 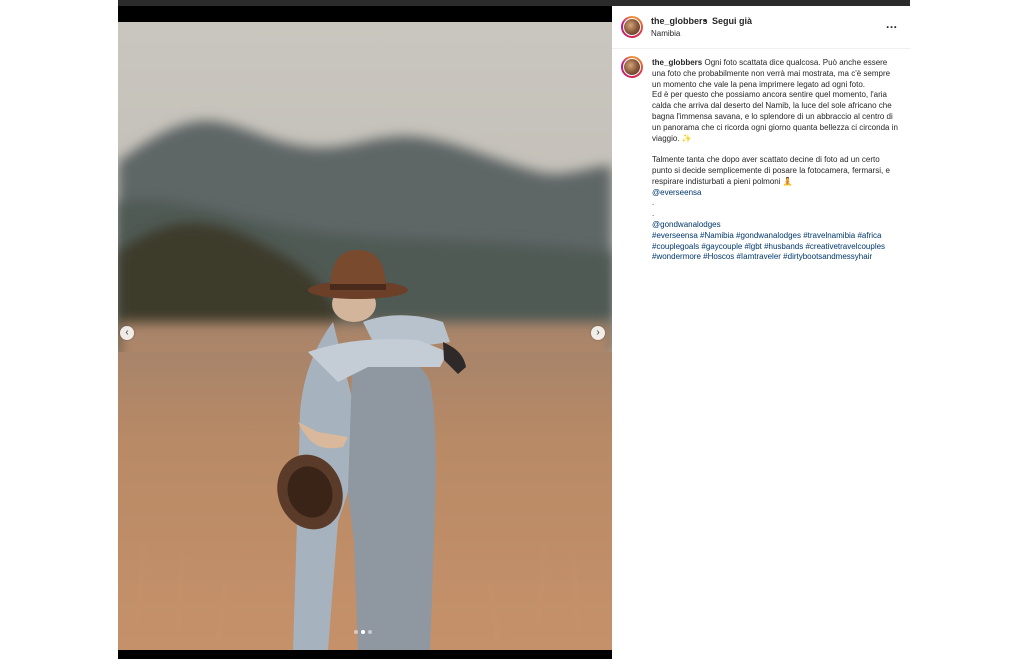 What do you see at coordinates (732, 21) in the screenshot?
I see `following-button: Segui già` at bounding box center [732, 21].